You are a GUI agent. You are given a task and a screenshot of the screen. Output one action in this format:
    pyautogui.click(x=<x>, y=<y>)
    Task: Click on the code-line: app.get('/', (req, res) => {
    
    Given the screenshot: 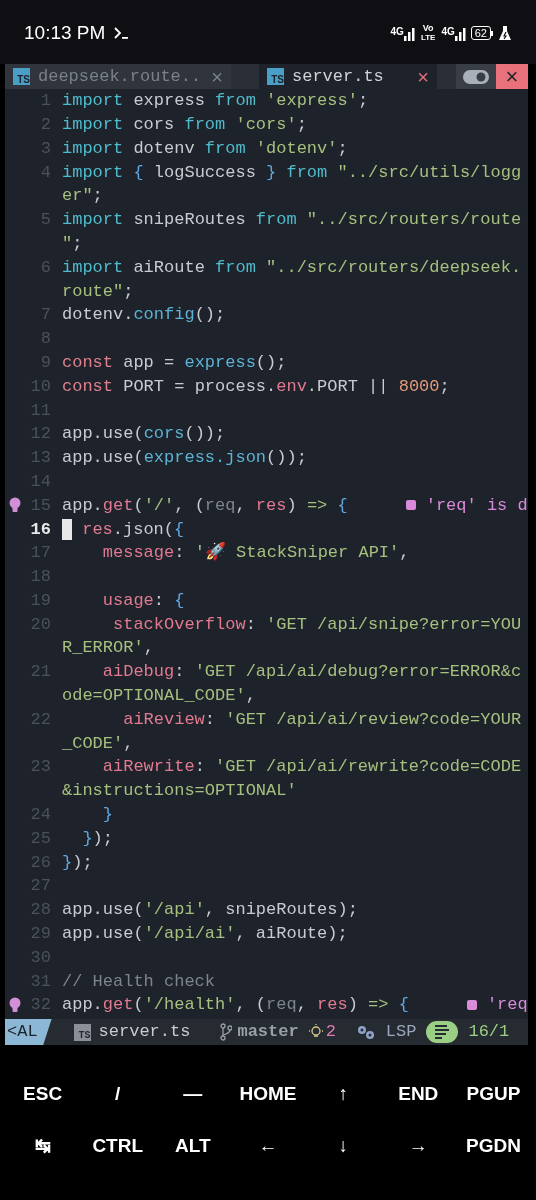 What is the action you would take?
    pyautogui.click(x=204, y=505)
    